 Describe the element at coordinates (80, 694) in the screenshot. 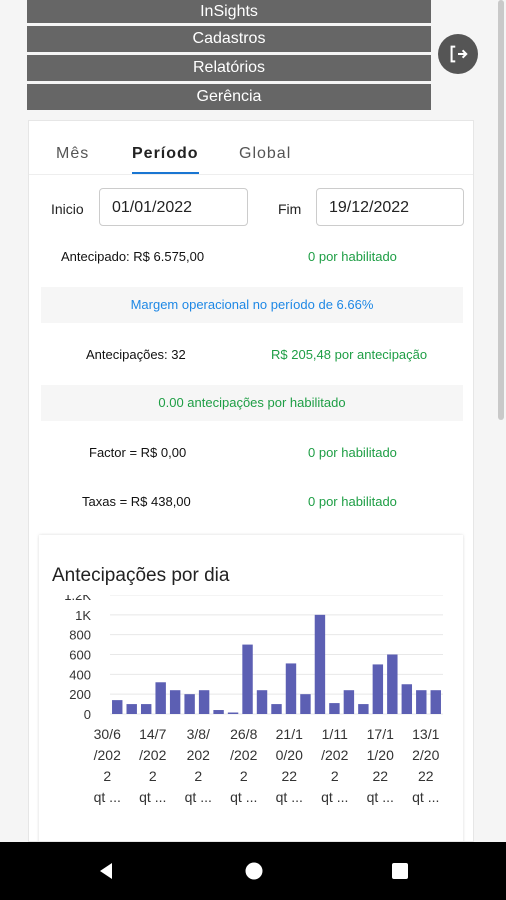

I see `y-tick-label: 200` at that location.